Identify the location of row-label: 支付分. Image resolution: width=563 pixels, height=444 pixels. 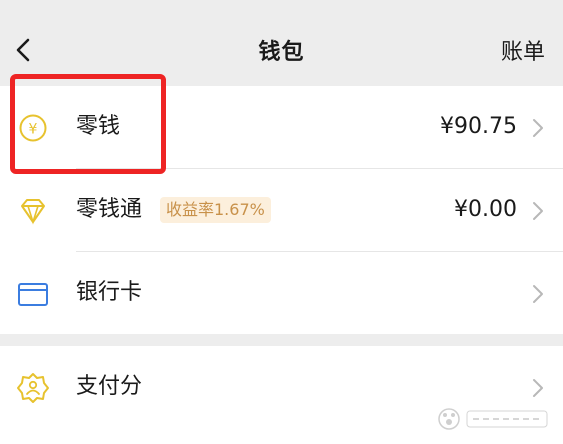
(109, 386).